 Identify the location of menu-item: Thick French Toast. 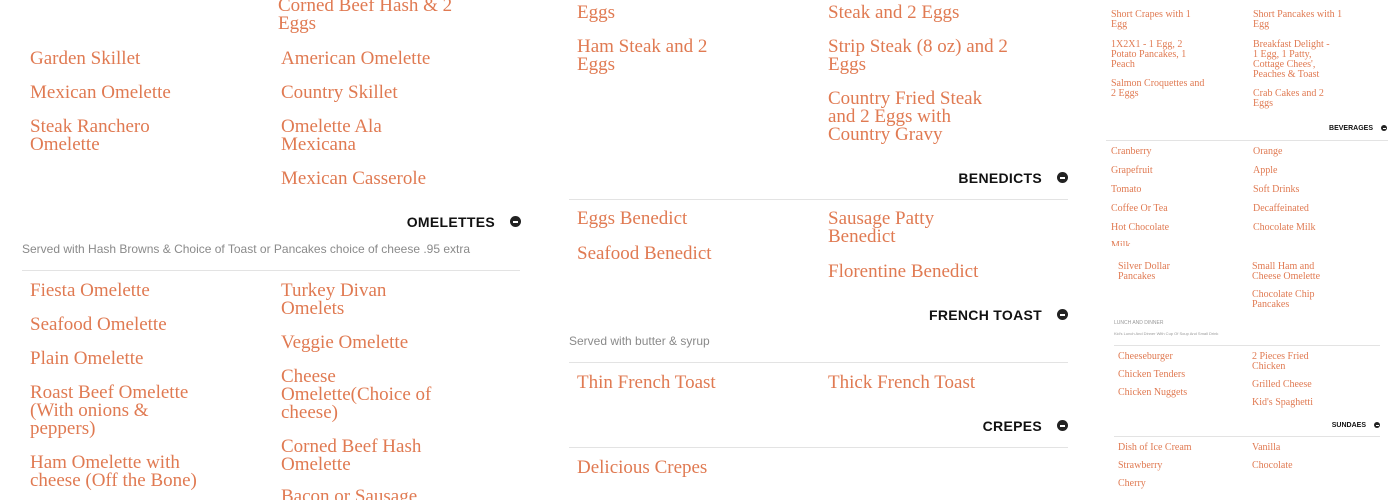
(928, 382).